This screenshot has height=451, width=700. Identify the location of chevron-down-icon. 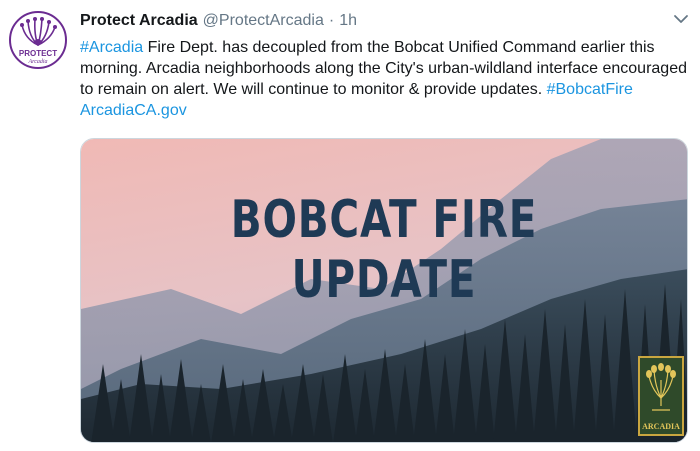
(681, 19).